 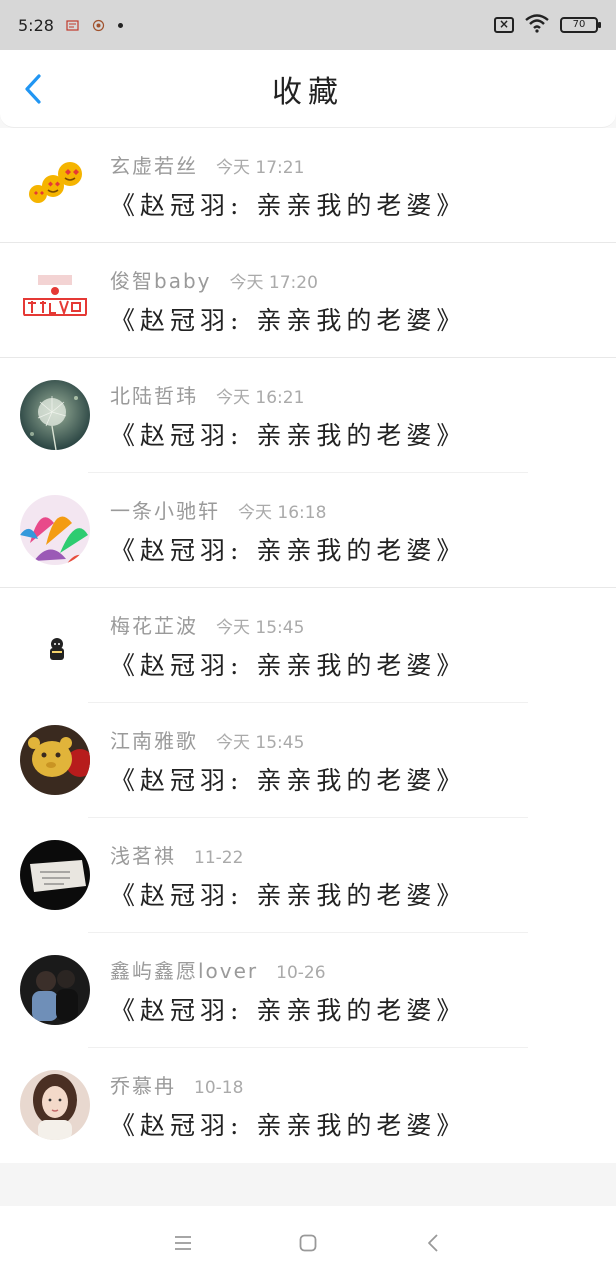 What do you see at coordinates (207, 624) in the screenshot?
I see `item-meta: 梅花芷波 今天 15:45` at bounding box center [207, 624].